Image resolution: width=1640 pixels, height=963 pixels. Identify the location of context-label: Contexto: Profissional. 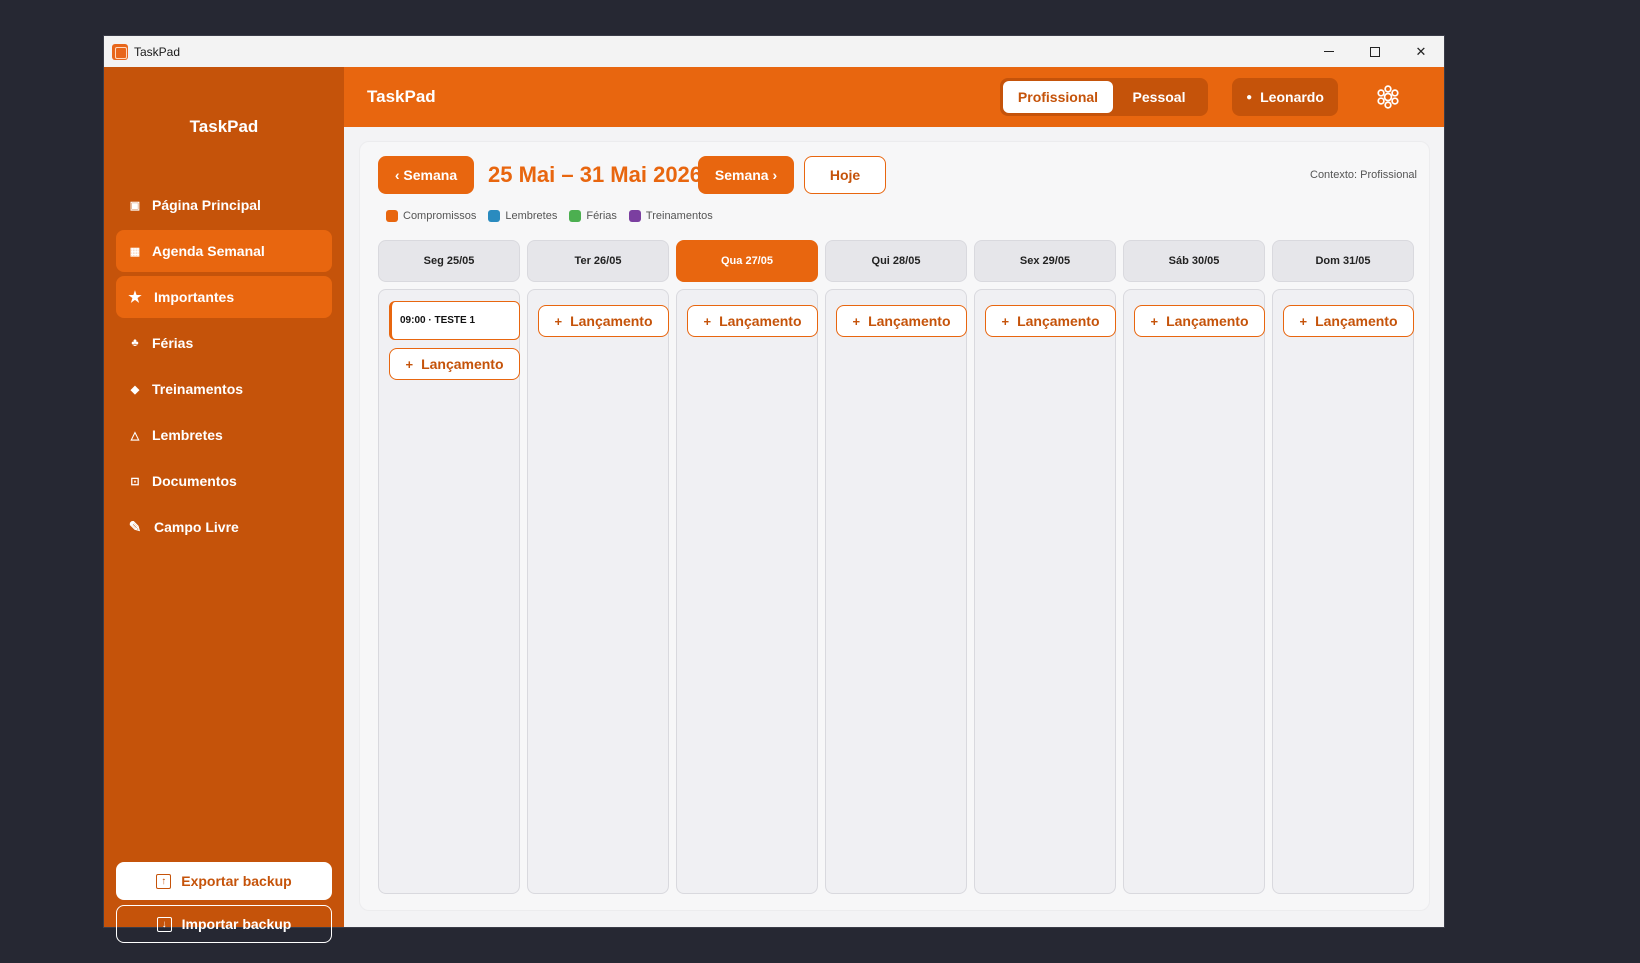
(1363, 175).